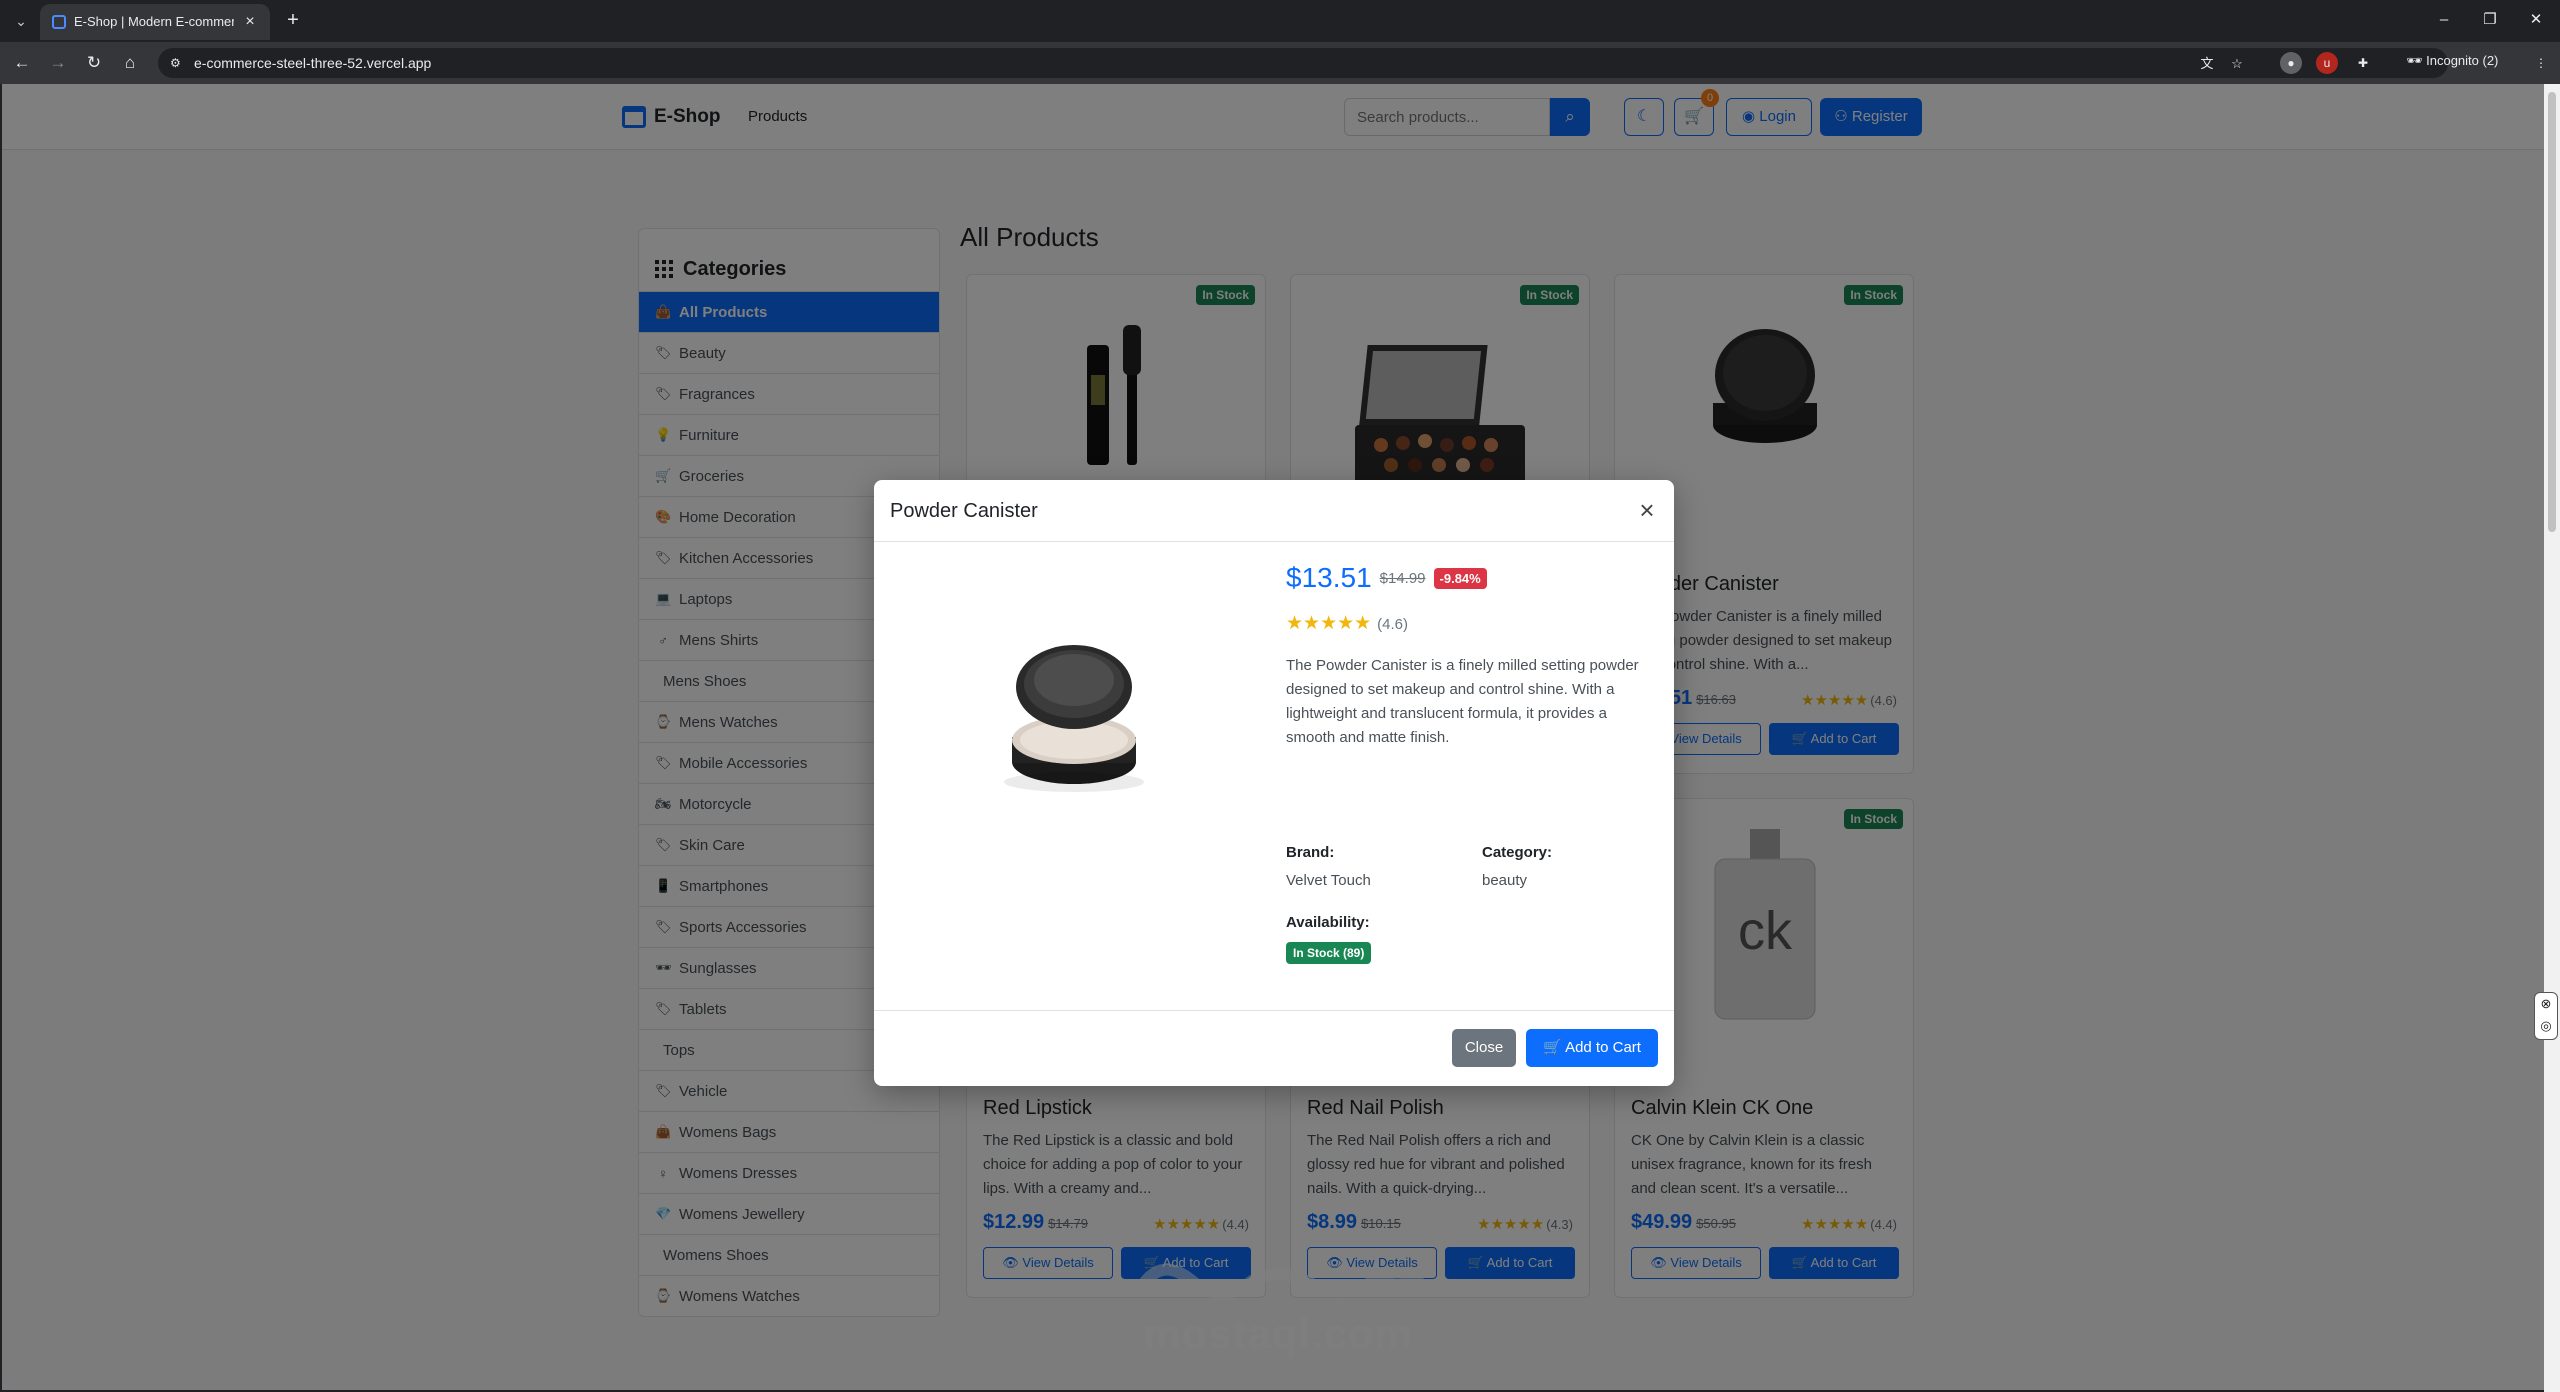 Image resolution: width=2560 pixels, height=1392 pixels. I want to click on home-button: ⌂, so click(130, 63).